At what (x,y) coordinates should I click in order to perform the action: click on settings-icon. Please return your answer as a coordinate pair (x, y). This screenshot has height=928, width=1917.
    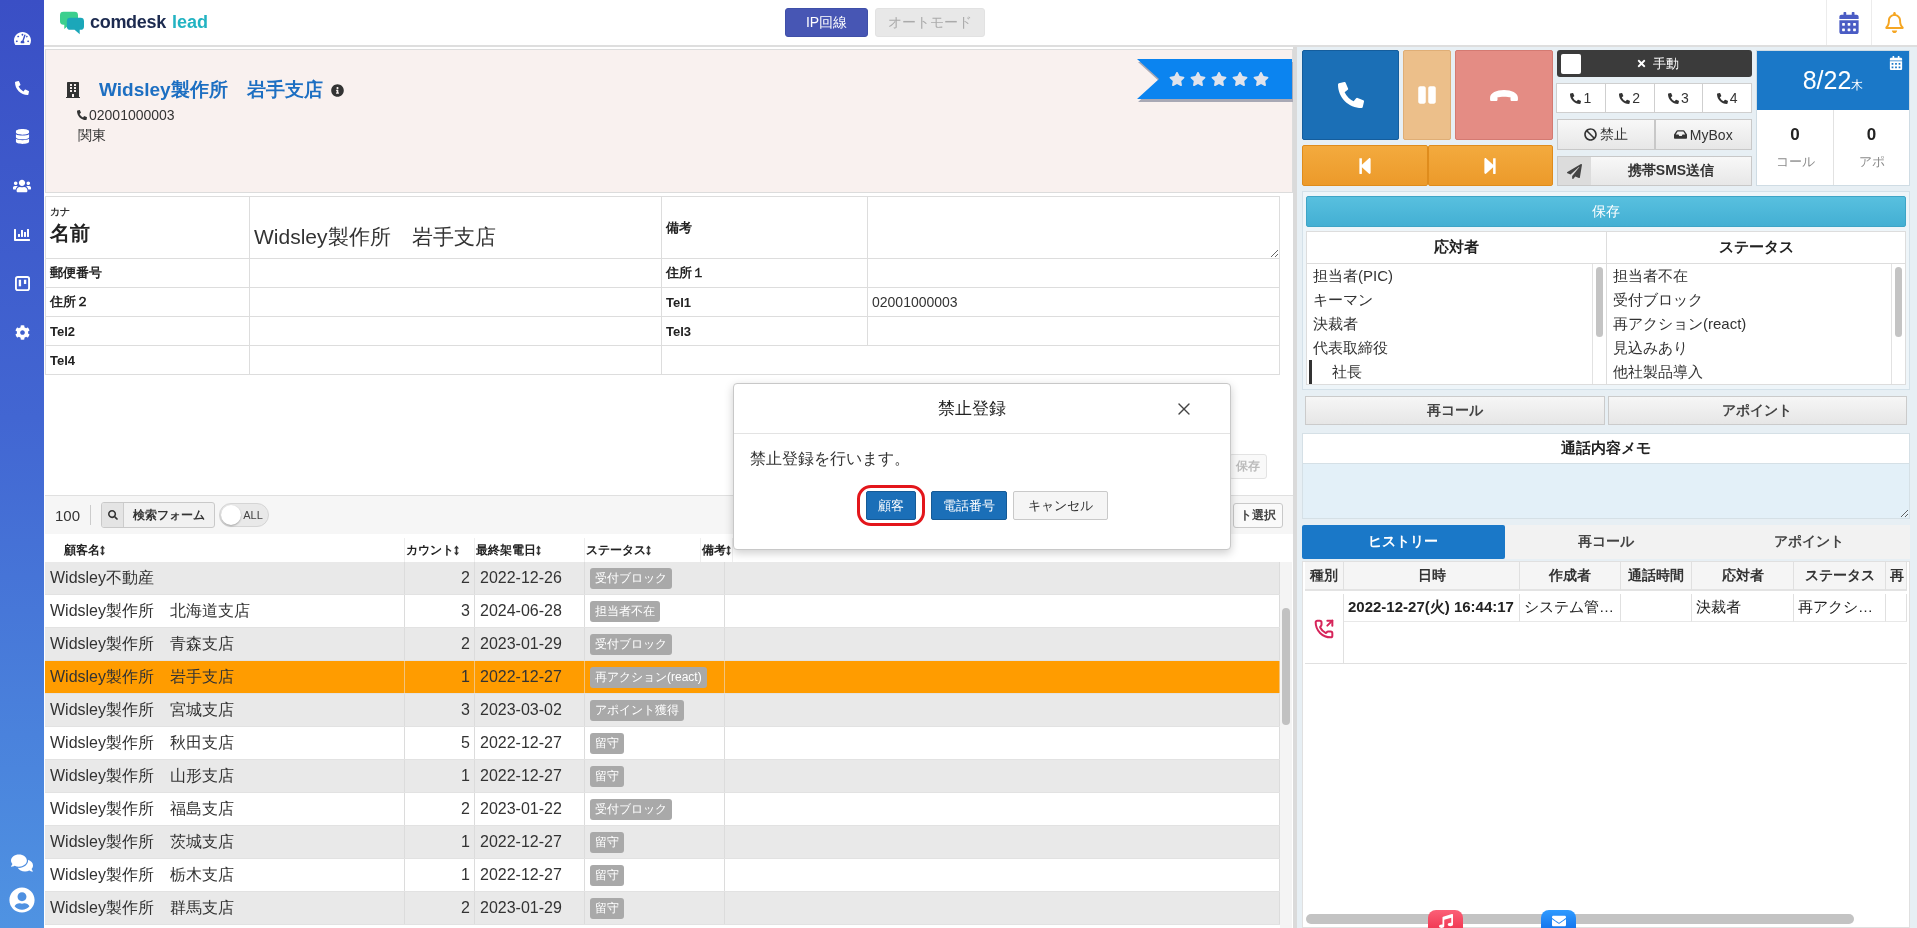
    Looking at the image, I should click on (22, 332).